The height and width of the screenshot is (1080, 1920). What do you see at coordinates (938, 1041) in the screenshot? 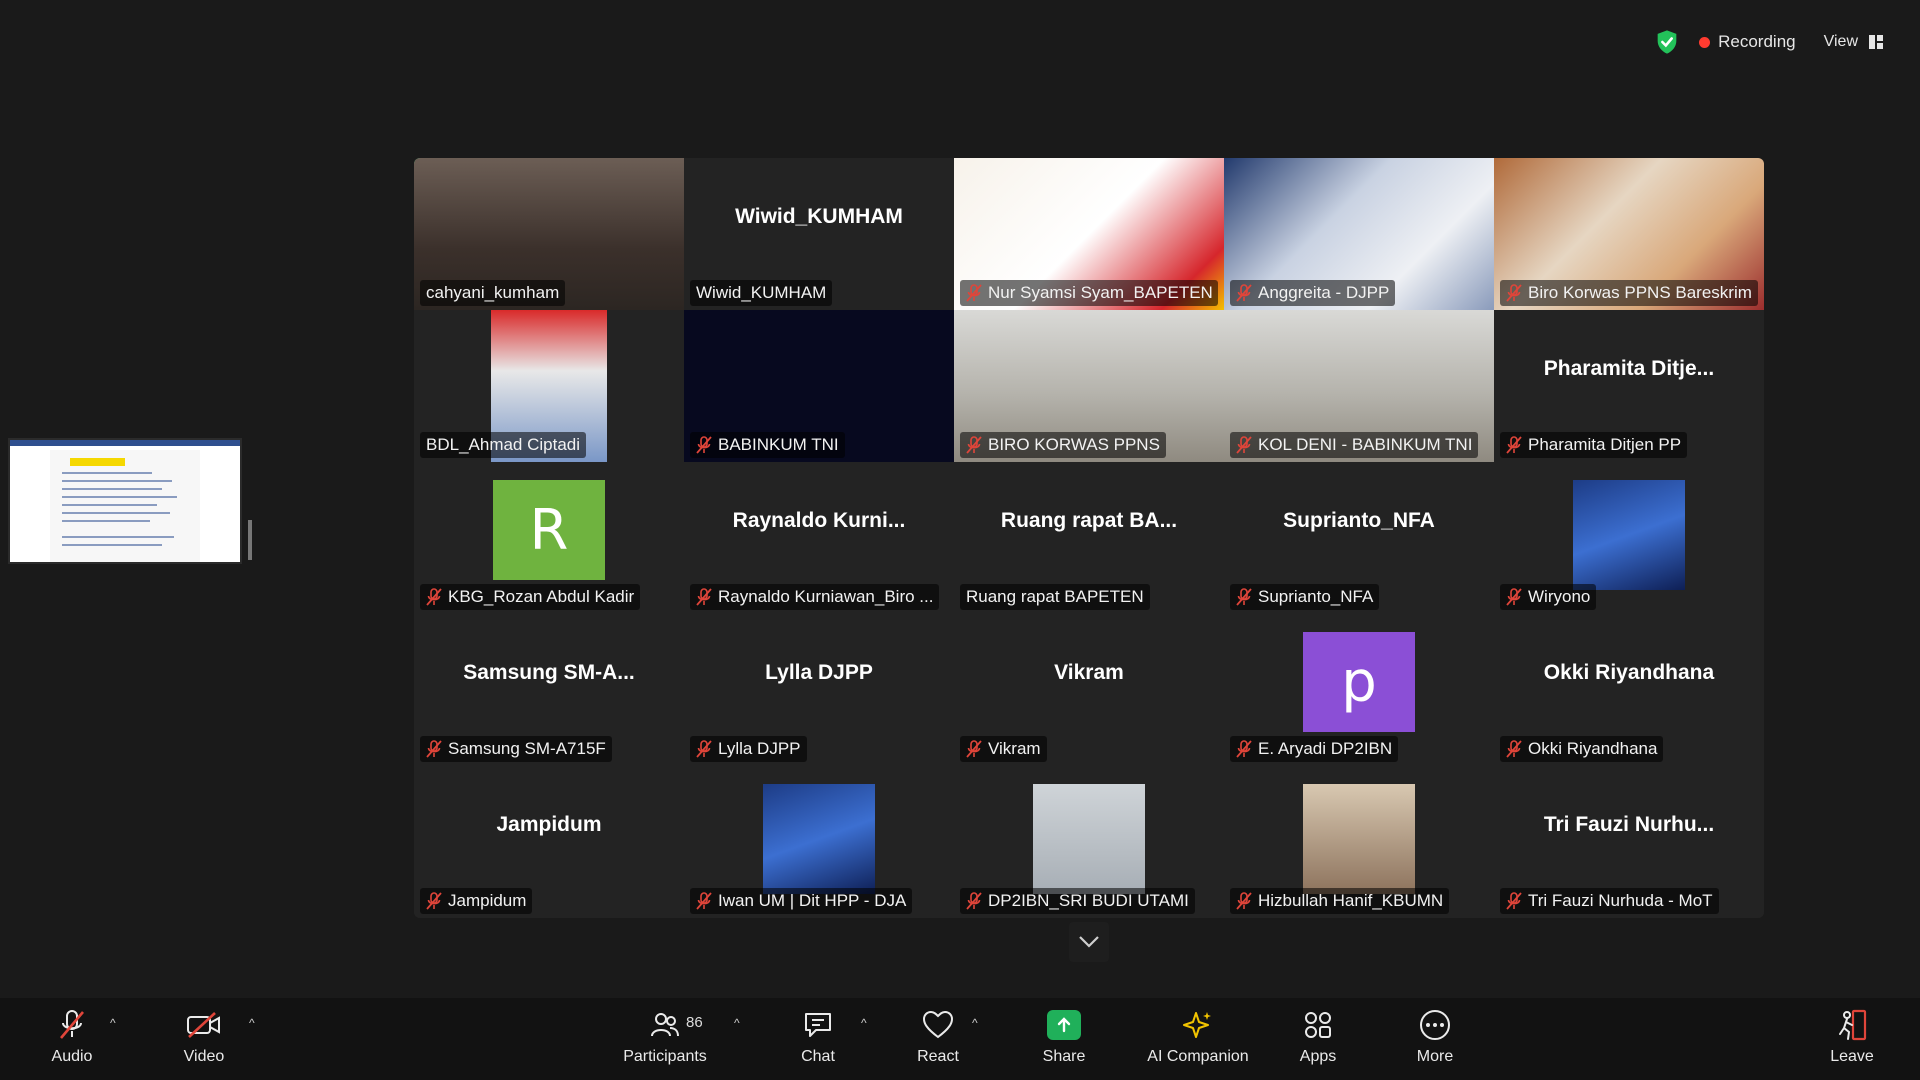
I see `react-button: React` at bounding box center [938, 1041].